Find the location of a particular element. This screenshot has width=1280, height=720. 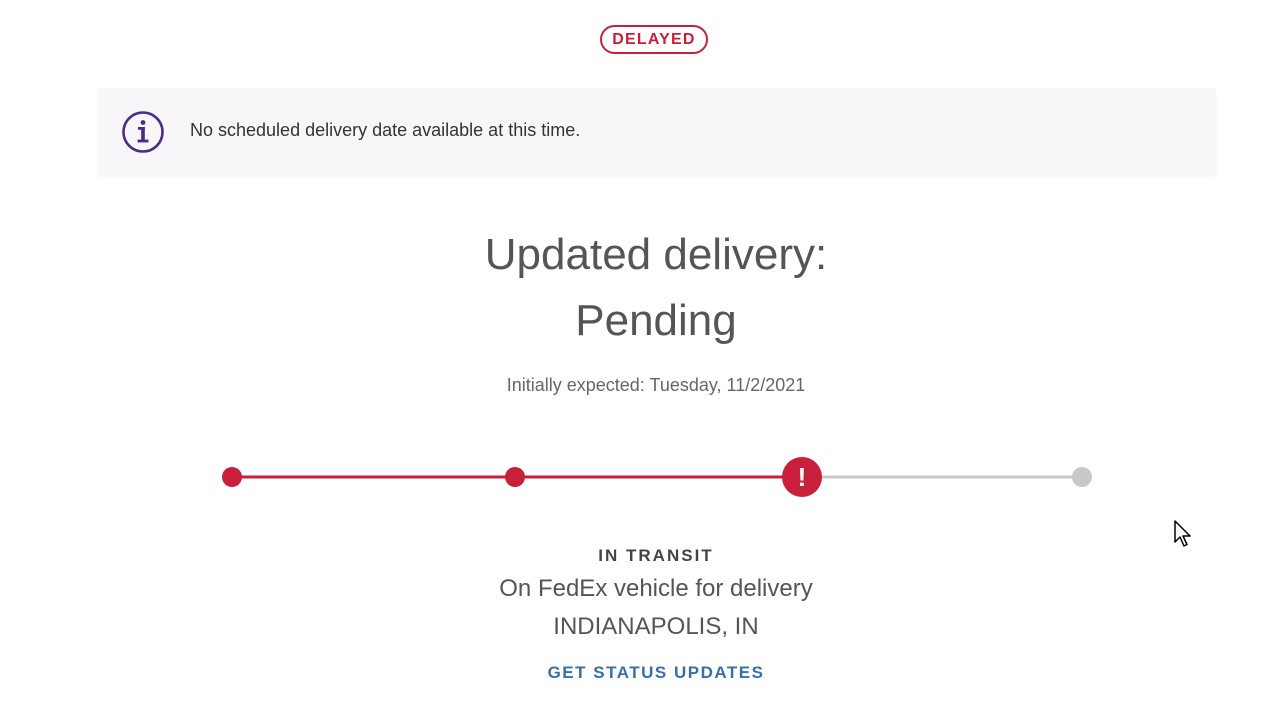

mouse-cursor-icon is located at coordinates (1182, 533).